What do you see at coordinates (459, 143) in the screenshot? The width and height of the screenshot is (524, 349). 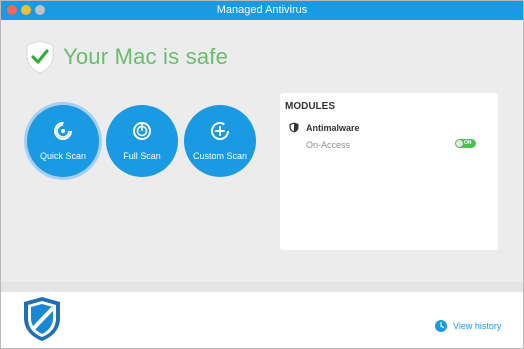 I see `toggle-knob` at bounding box center [459, 143].